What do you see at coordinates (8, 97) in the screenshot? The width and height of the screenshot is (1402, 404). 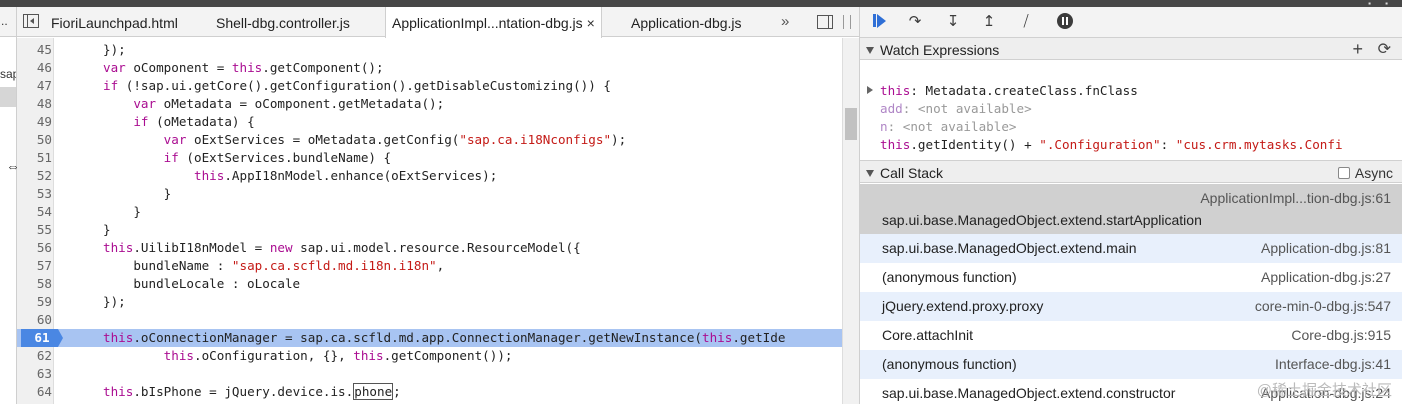 I see `navigator-selected-item` at bounding box center [8, 97].